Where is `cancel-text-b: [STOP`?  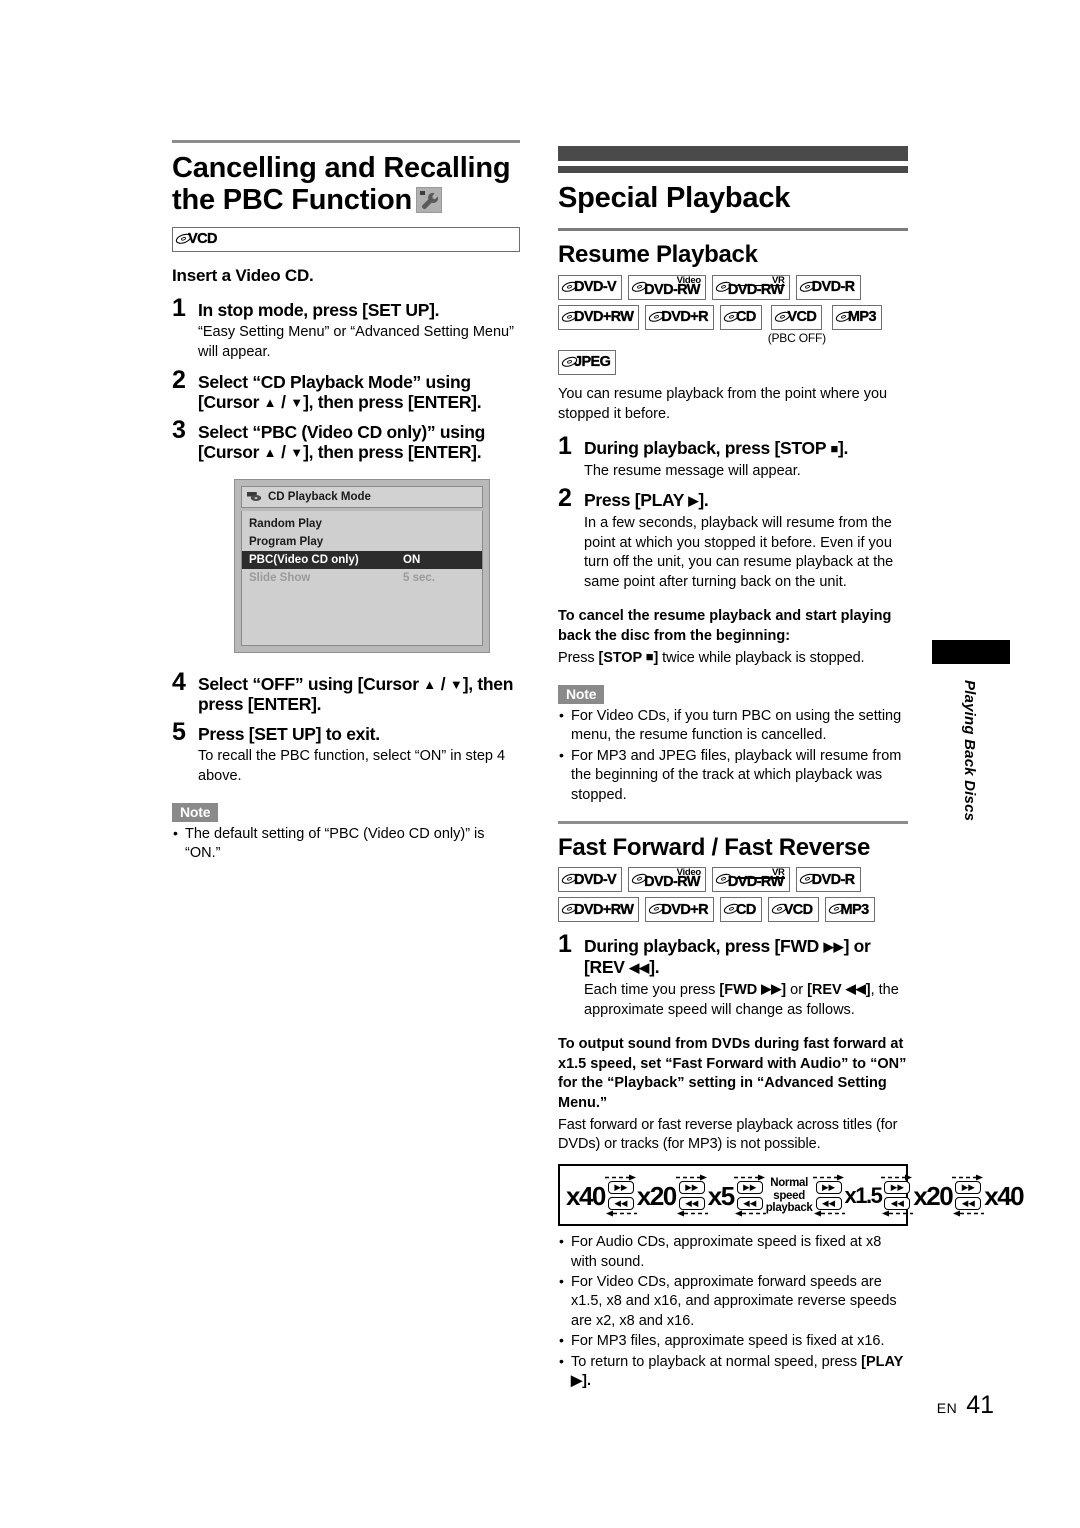
cancel-text-b: [STOP is located at coordinates (622, 658).